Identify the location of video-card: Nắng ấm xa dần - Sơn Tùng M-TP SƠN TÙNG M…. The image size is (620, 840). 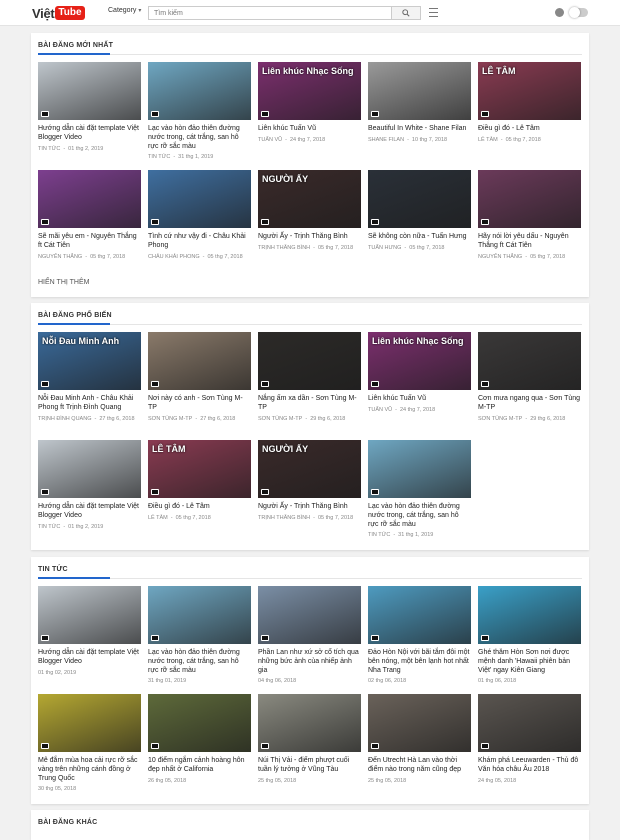
(309, 377).